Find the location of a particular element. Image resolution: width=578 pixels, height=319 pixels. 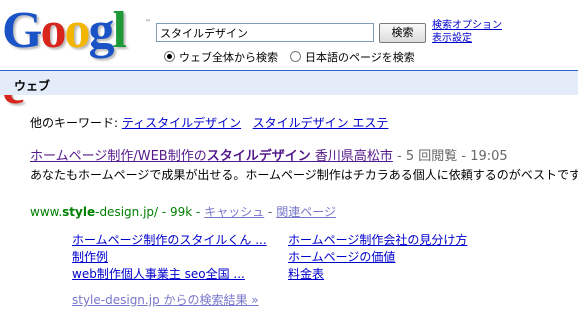

search-button: 検索 is located at coordinates (402, 33).